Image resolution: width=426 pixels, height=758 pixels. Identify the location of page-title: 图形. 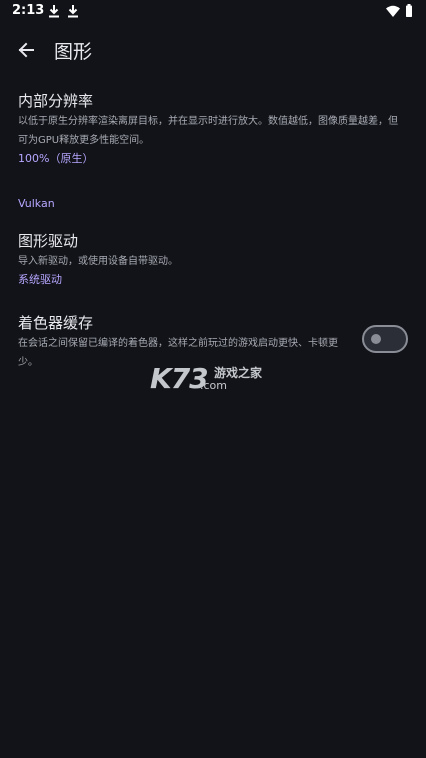
(73, 52).